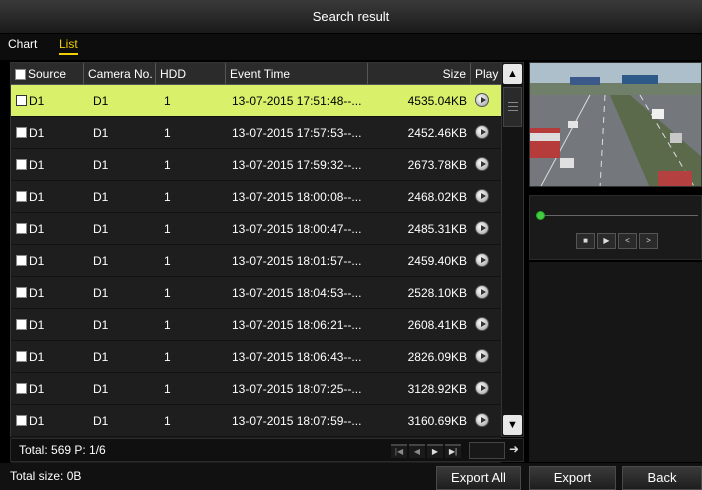 This screenshot has height=490, width=702. Describe the element at coordinates (256, 229) in the screenshot. I see `table-row: D1 D1 1 13-07-2015 18:00:47--... 2485.31KB` at that location.